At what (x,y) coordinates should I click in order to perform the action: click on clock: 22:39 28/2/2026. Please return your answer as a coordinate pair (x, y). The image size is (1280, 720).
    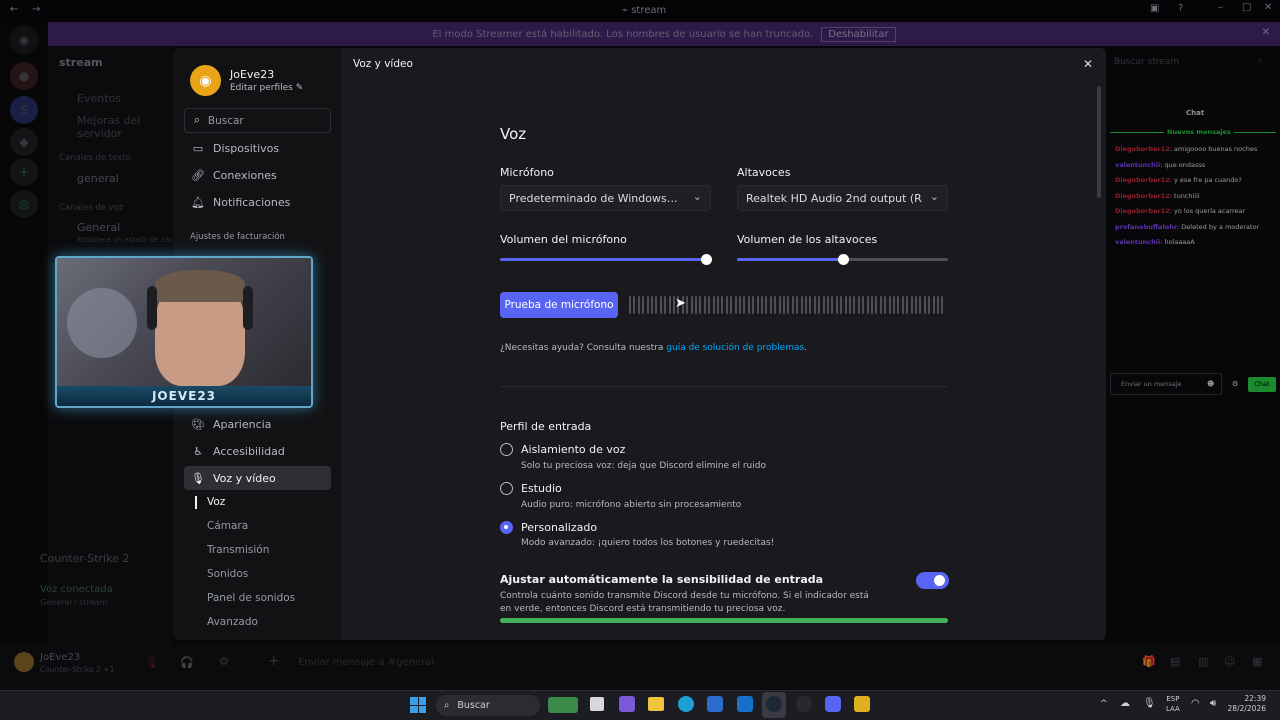
    Looking at the image, I should click on (1246, 704).